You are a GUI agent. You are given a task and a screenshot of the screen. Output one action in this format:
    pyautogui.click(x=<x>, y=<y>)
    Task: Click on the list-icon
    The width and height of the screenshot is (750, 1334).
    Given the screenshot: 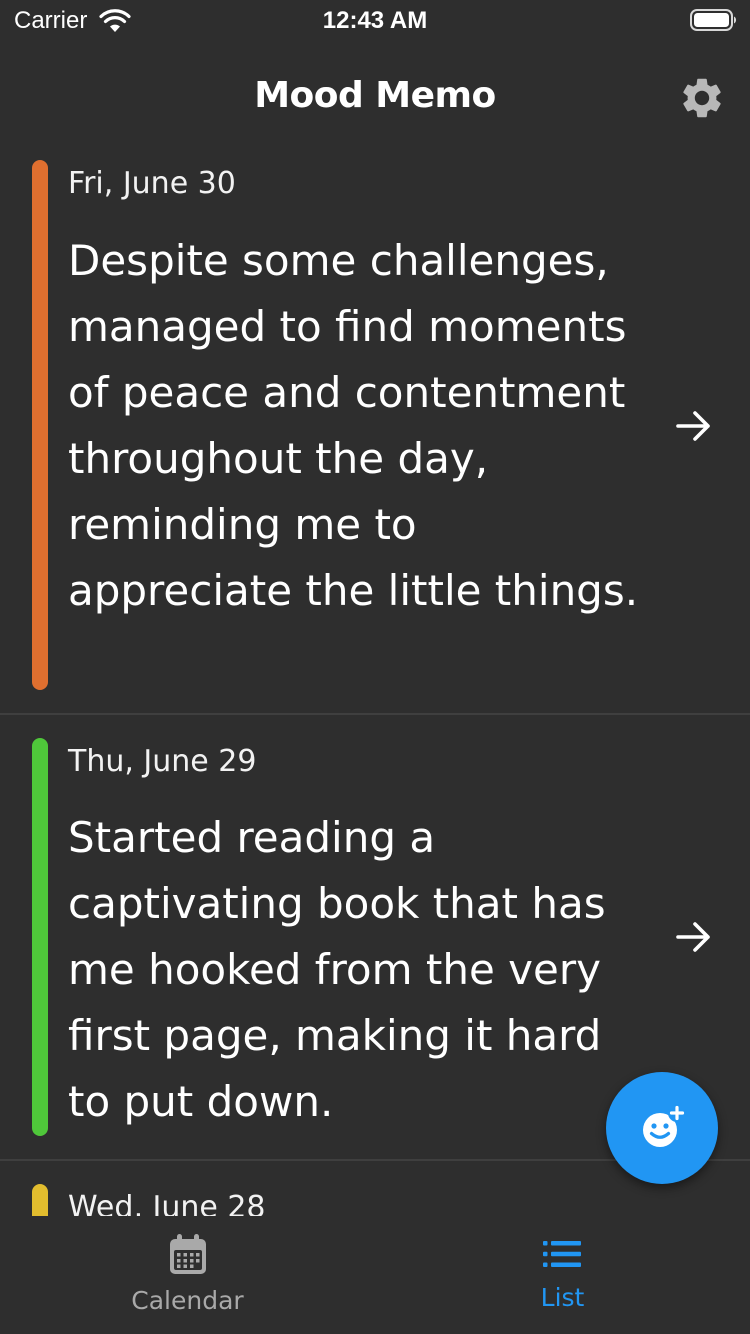 What is the action you would take?
    pyautogui.click(x=562, y=1254)
    